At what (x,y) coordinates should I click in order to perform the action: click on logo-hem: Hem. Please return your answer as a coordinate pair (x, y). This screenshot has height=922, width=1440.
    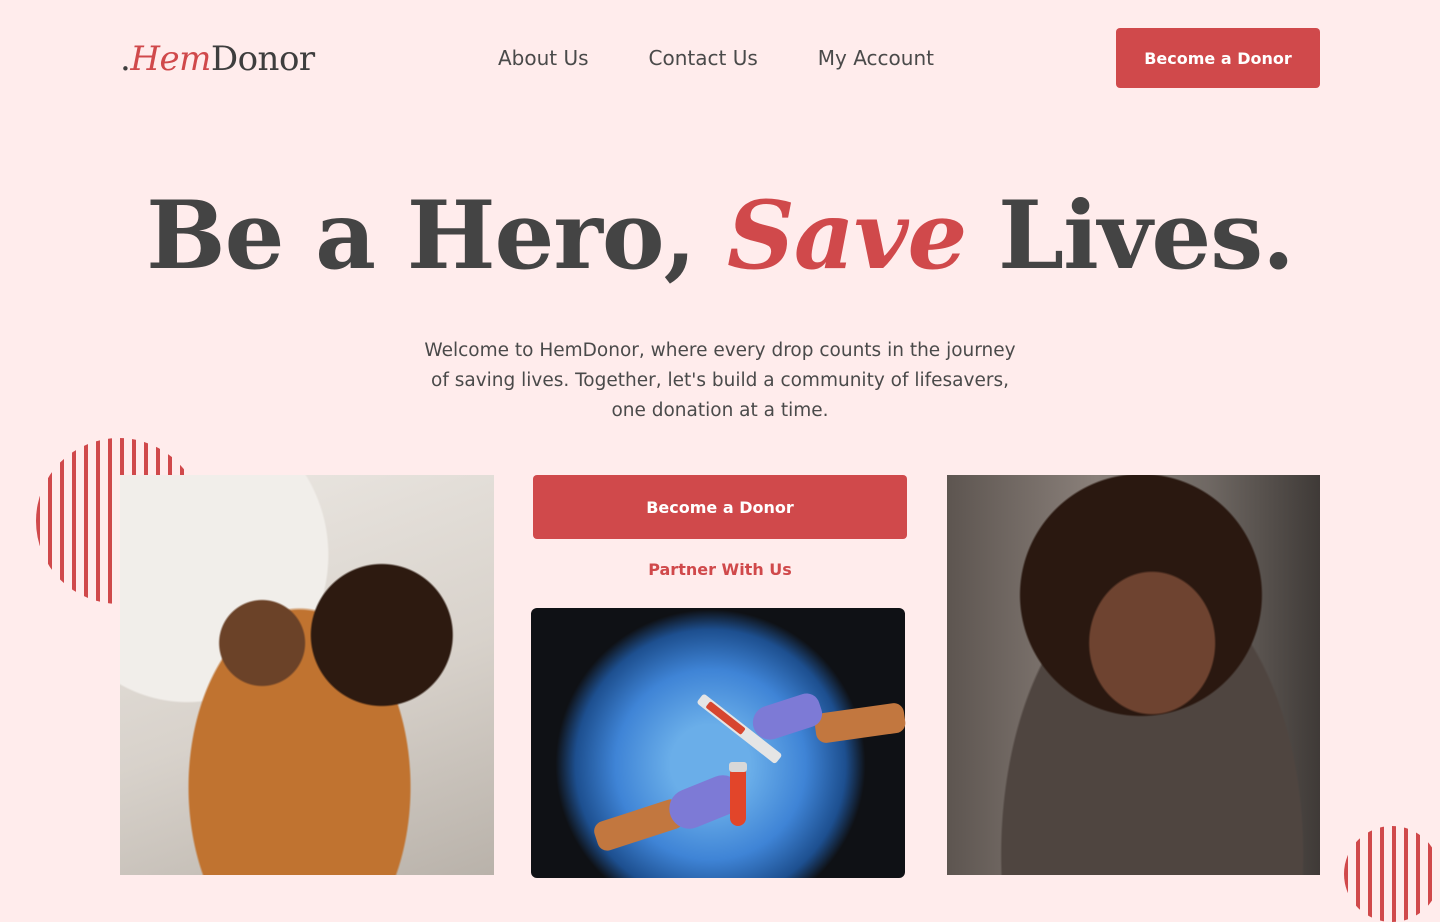
    Looking at the image, I should click on (170, 59).